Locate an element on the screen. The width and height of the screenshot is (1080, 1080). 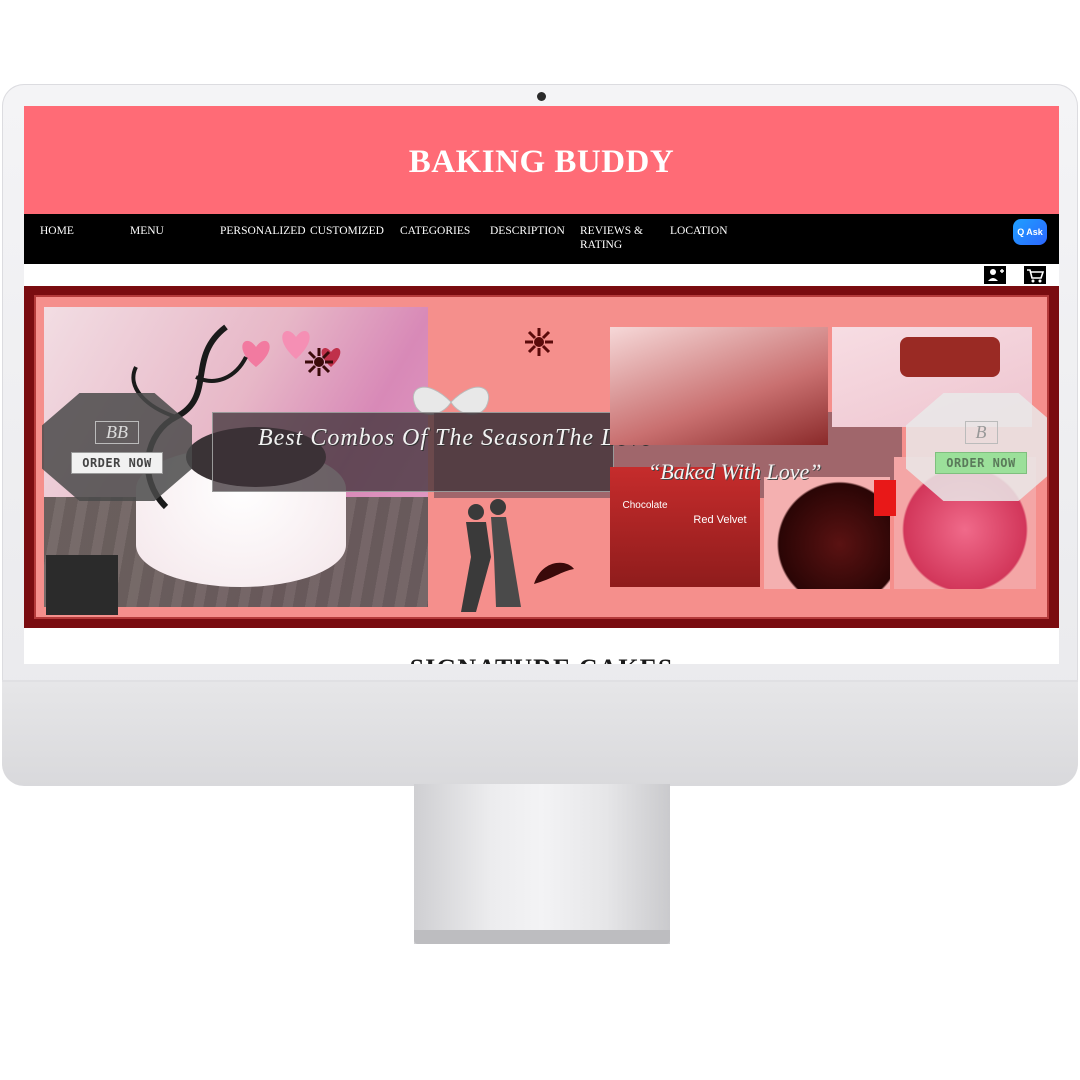
nav-description: DESCRIPTION is located at coordinates (527, 231).